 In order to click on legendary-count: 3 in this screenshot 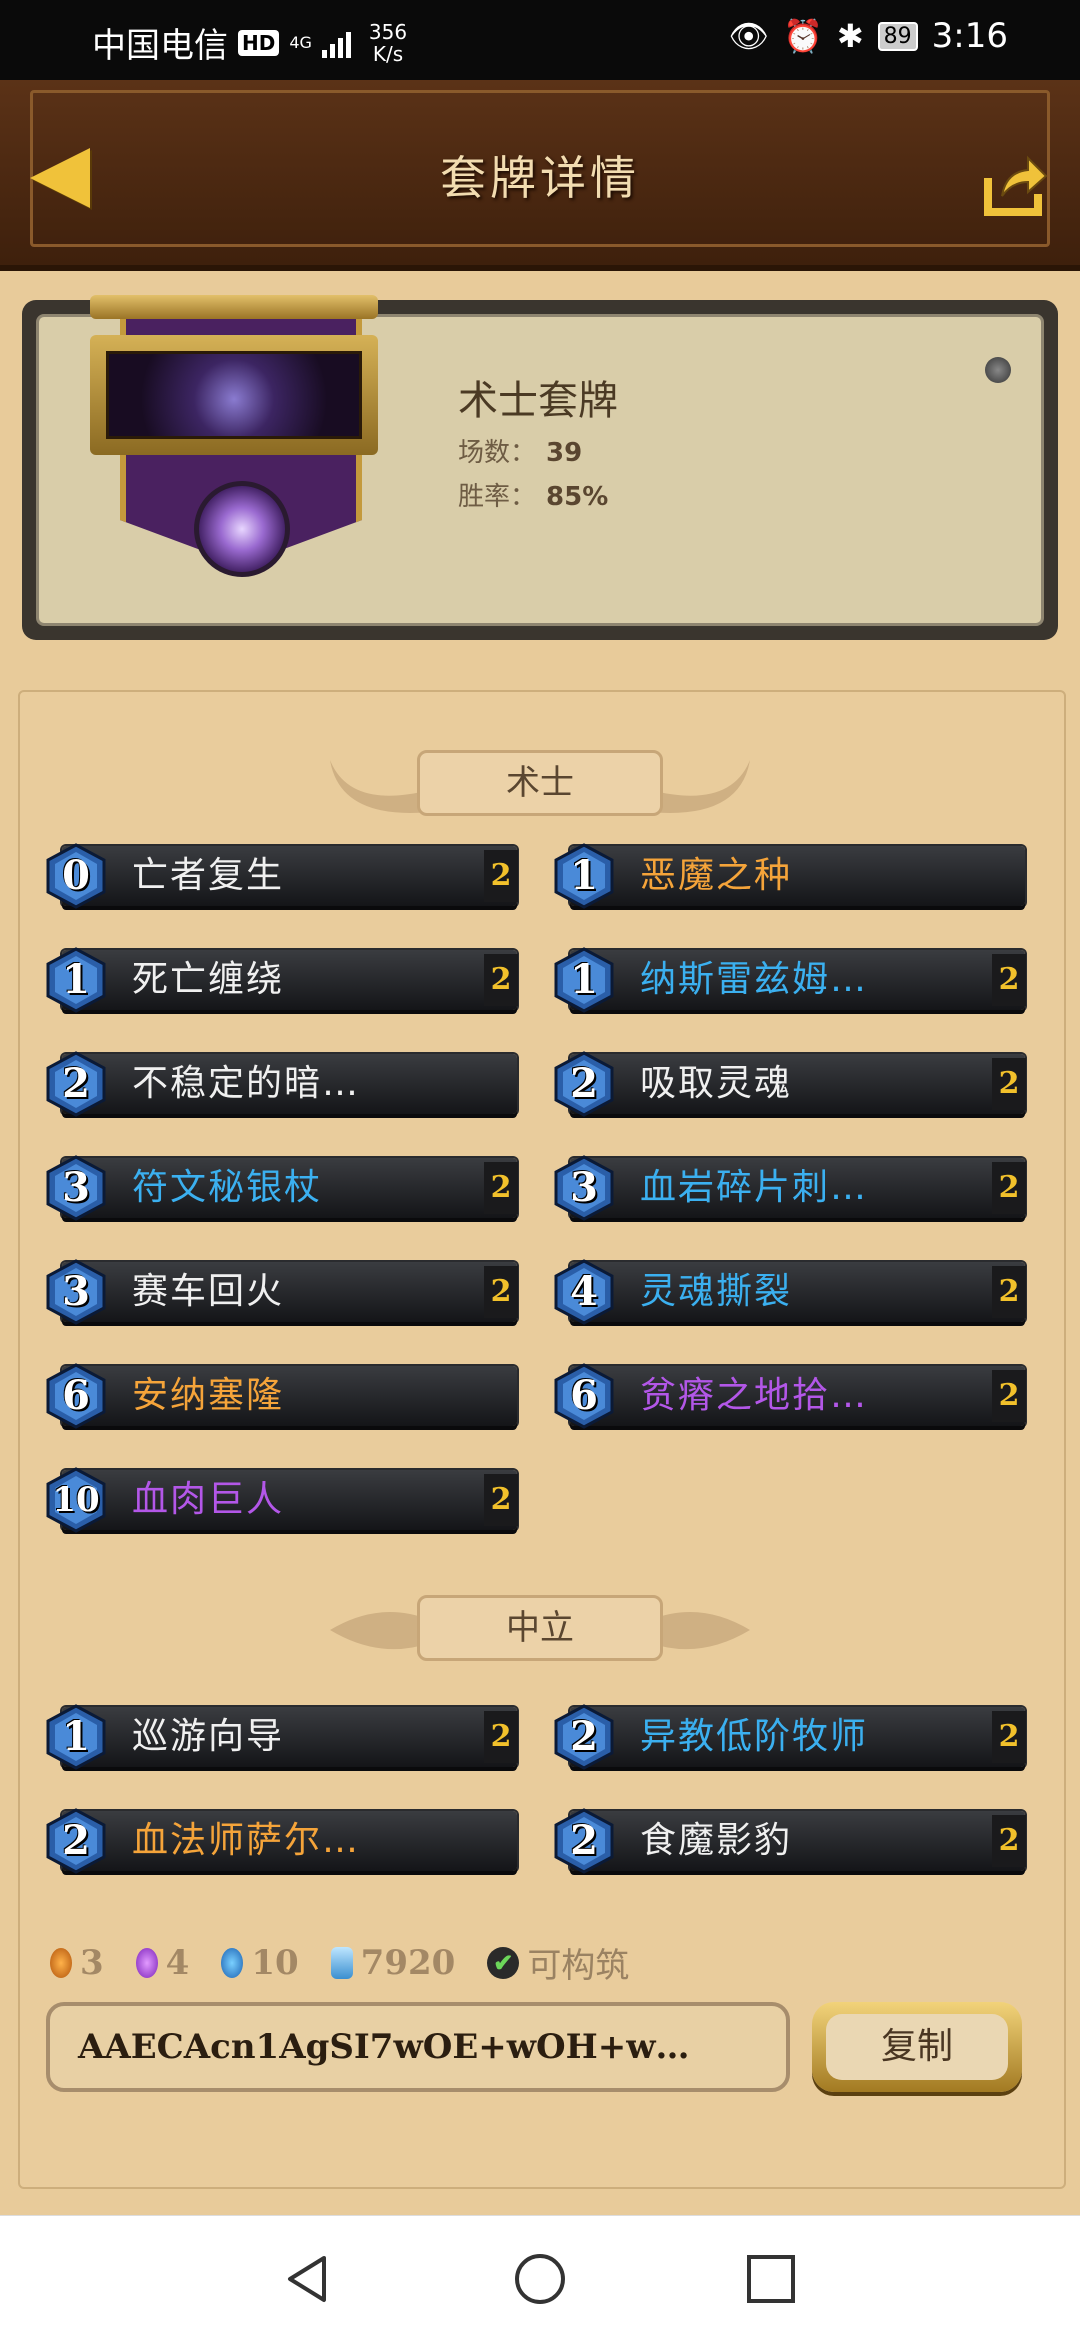, I will do `click(92, 1962)`.